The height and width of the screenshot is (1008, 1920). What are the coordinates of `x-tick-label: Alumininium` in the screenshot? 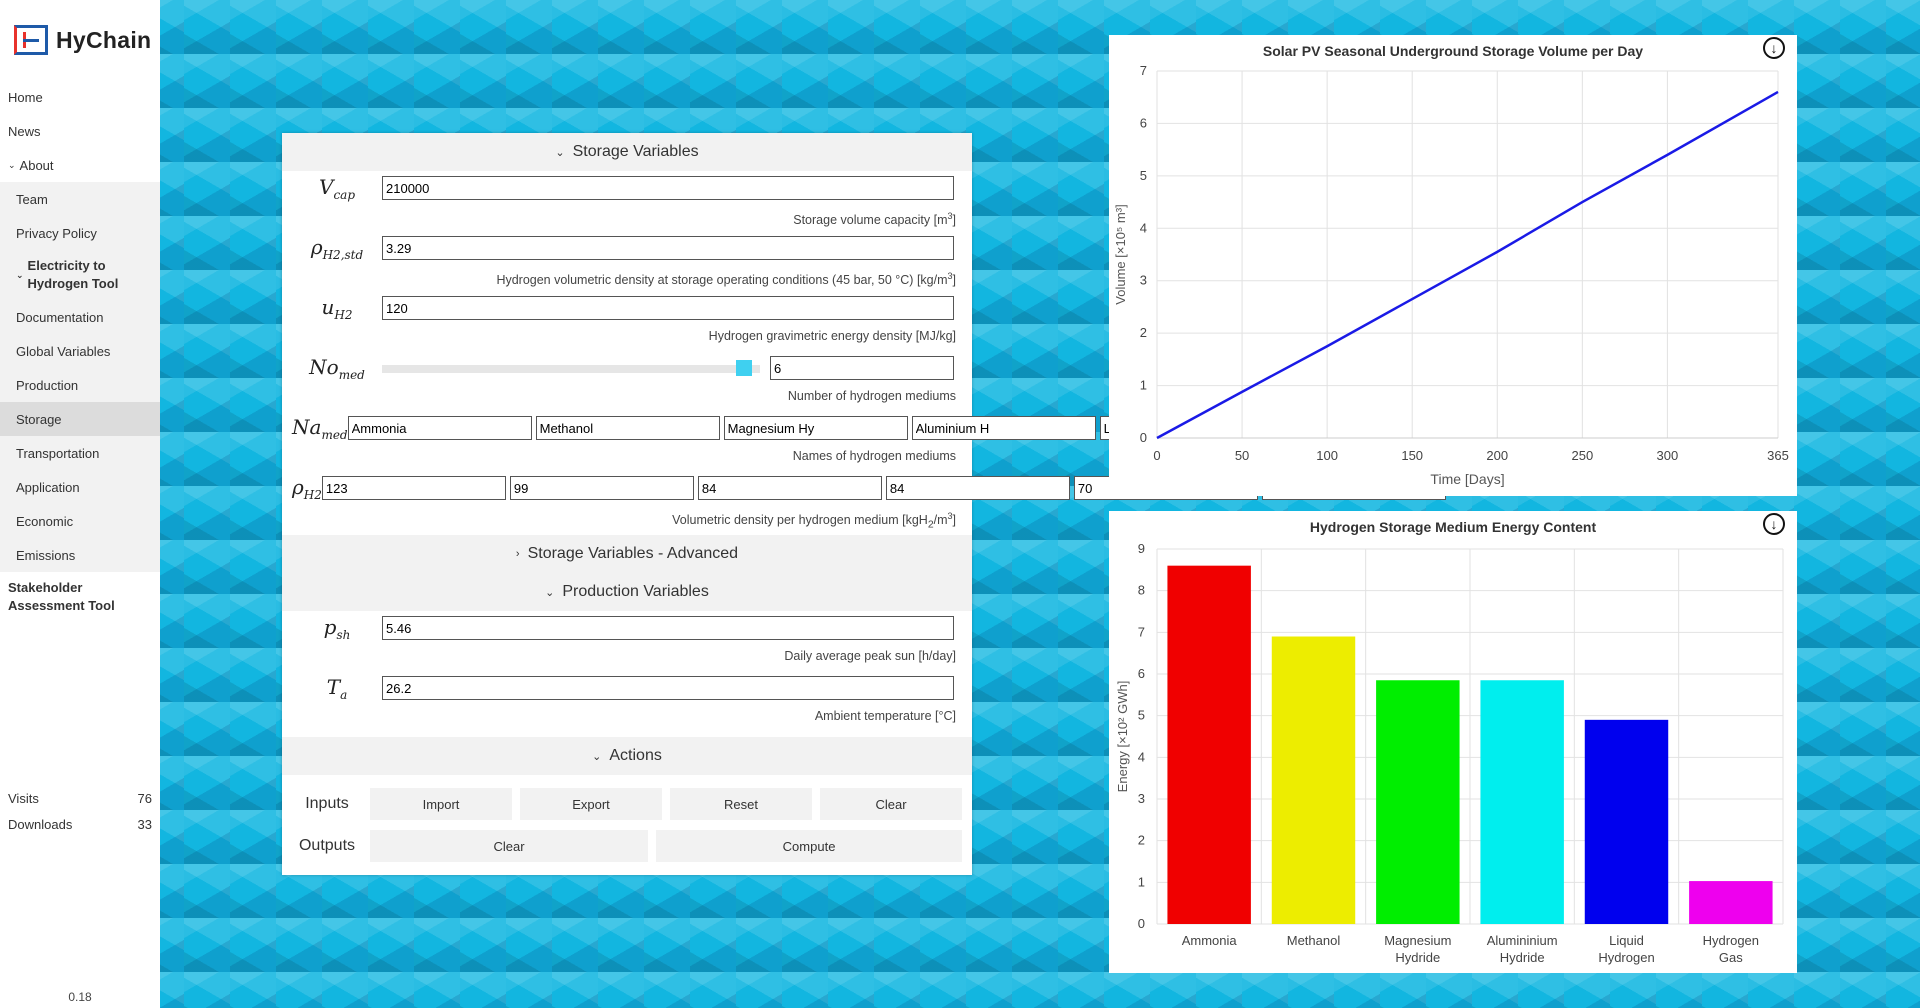 It's located at (1522, 940).